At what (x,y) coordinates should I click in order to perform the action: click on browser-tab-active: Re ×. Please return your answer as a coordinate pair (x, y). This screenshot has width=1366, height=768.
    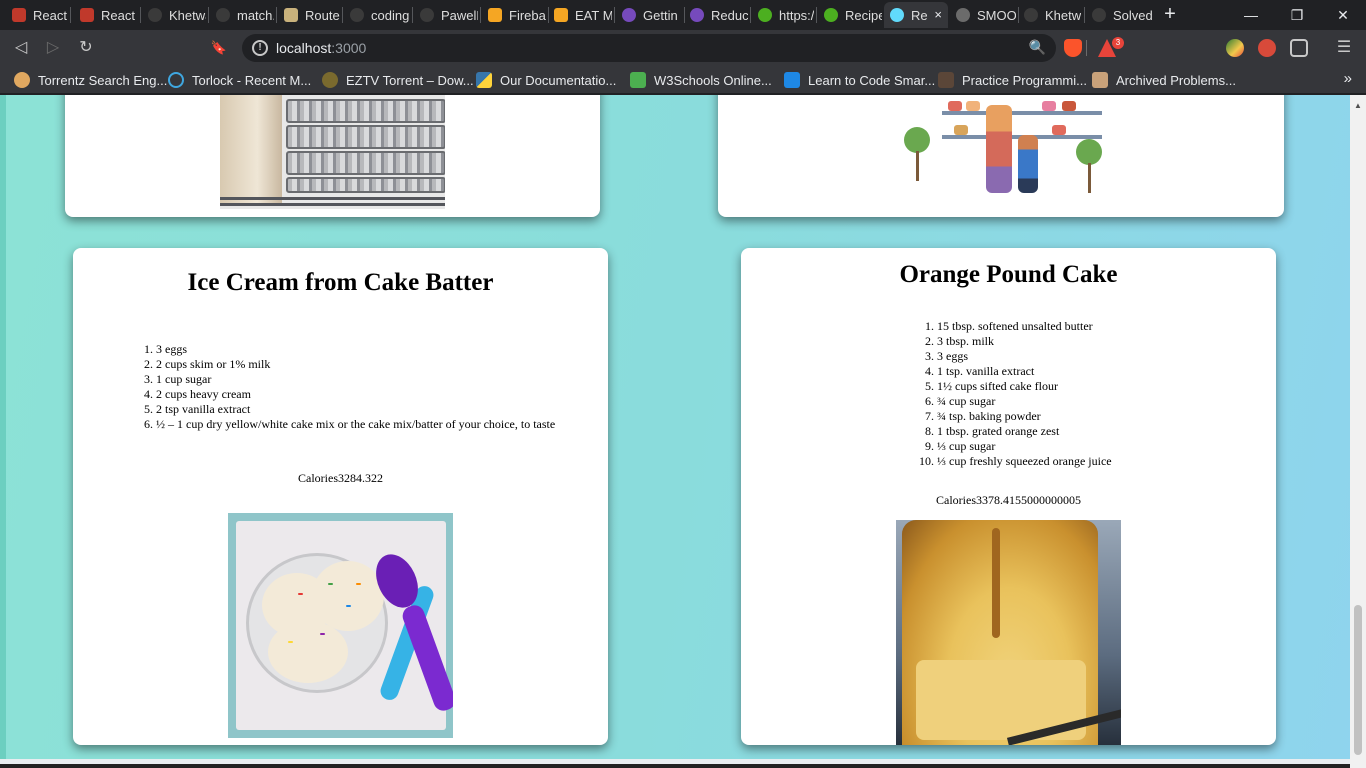
    Looking at the image, I should click on (916, 15).